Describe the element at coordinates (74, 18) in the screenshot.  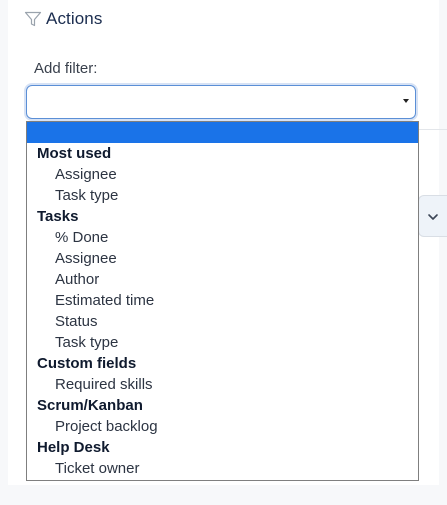
I see `actions-title: Actions` at that location.